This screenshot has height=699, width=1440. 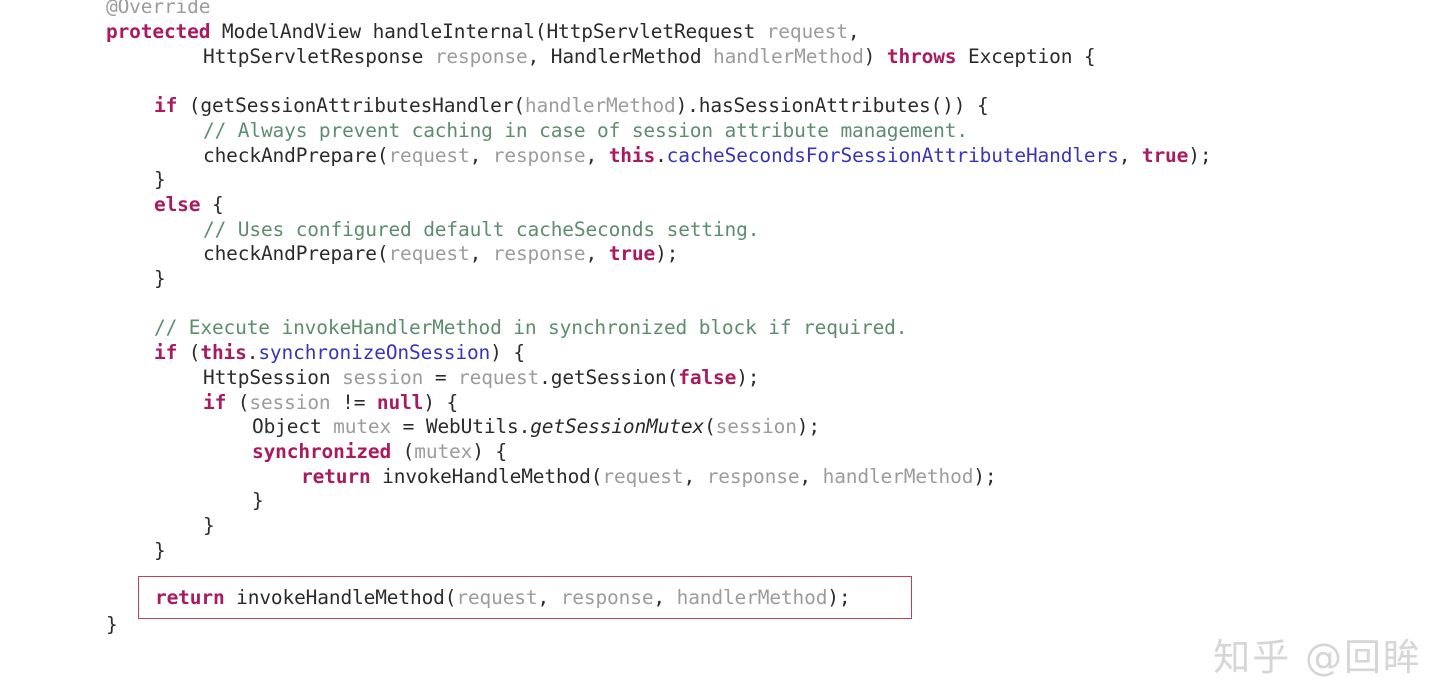 What do you see at coordinates (357, 106) in the screenshot?
I see `method-getsessionattributeshandler: getSessionAttributesHandler` at bounding box center [357, 106].